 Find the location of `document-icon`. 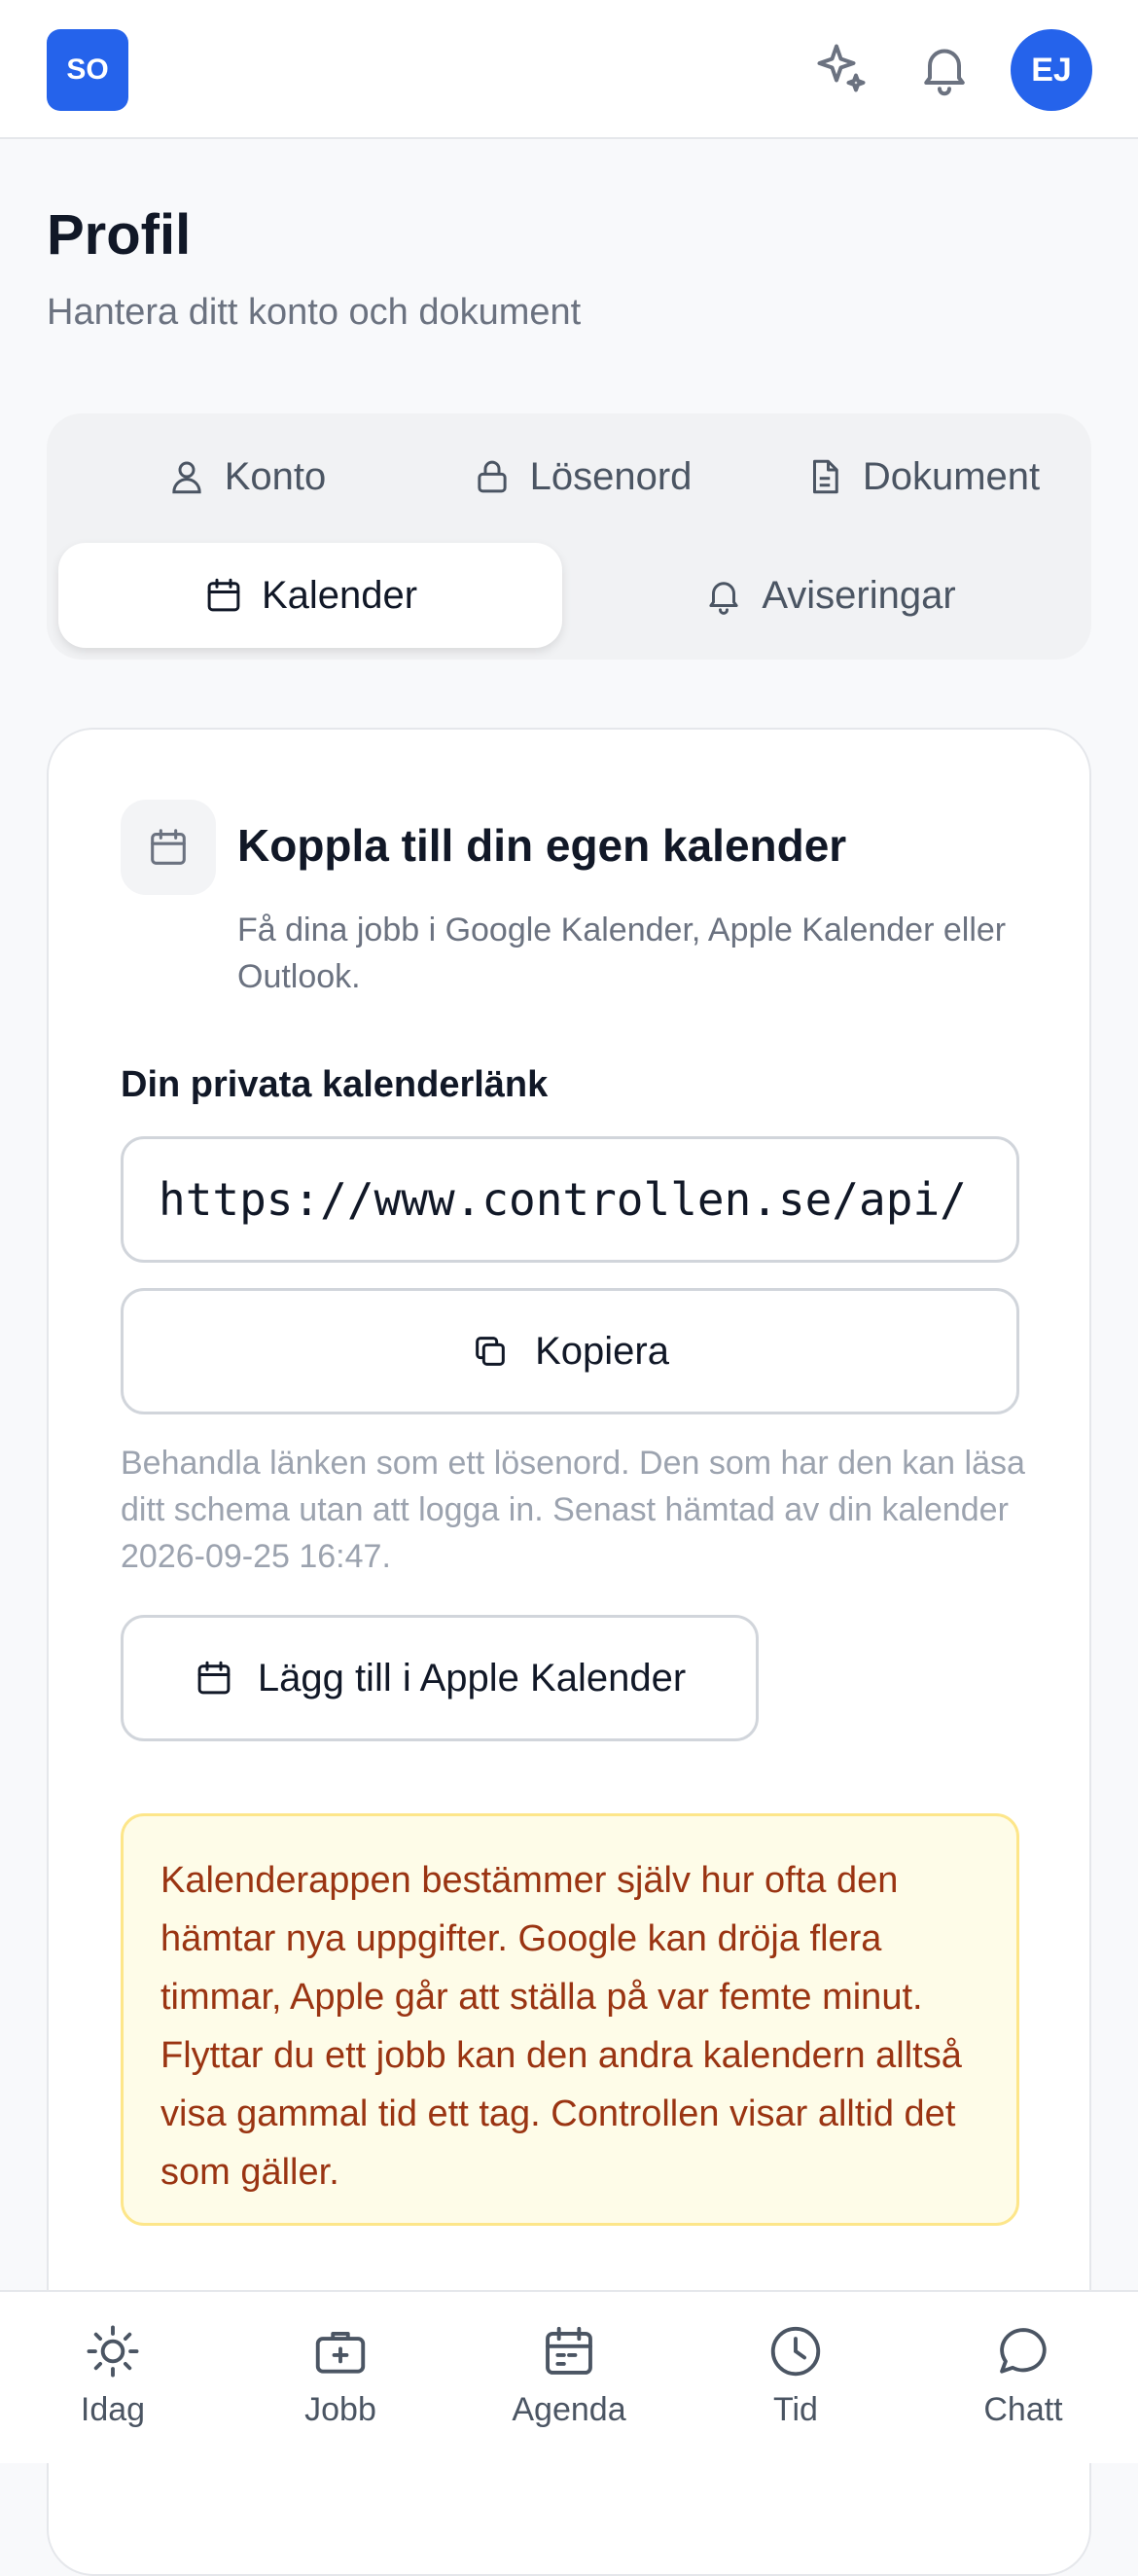

document-icon is located at coordinates (825, 476).